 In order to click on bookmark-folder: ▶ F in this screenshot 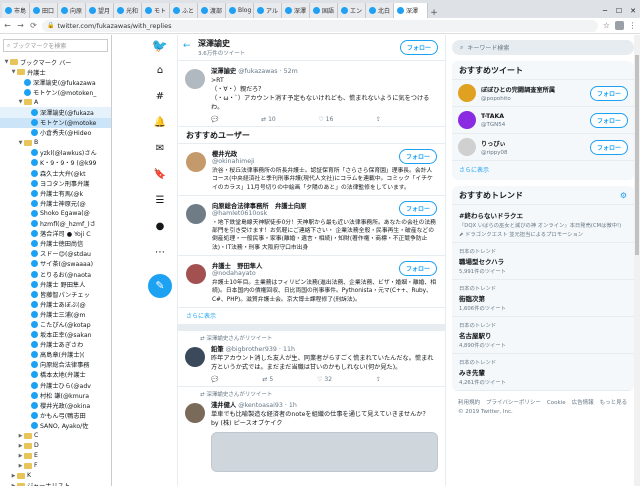, I will do `click(55, 466)`.